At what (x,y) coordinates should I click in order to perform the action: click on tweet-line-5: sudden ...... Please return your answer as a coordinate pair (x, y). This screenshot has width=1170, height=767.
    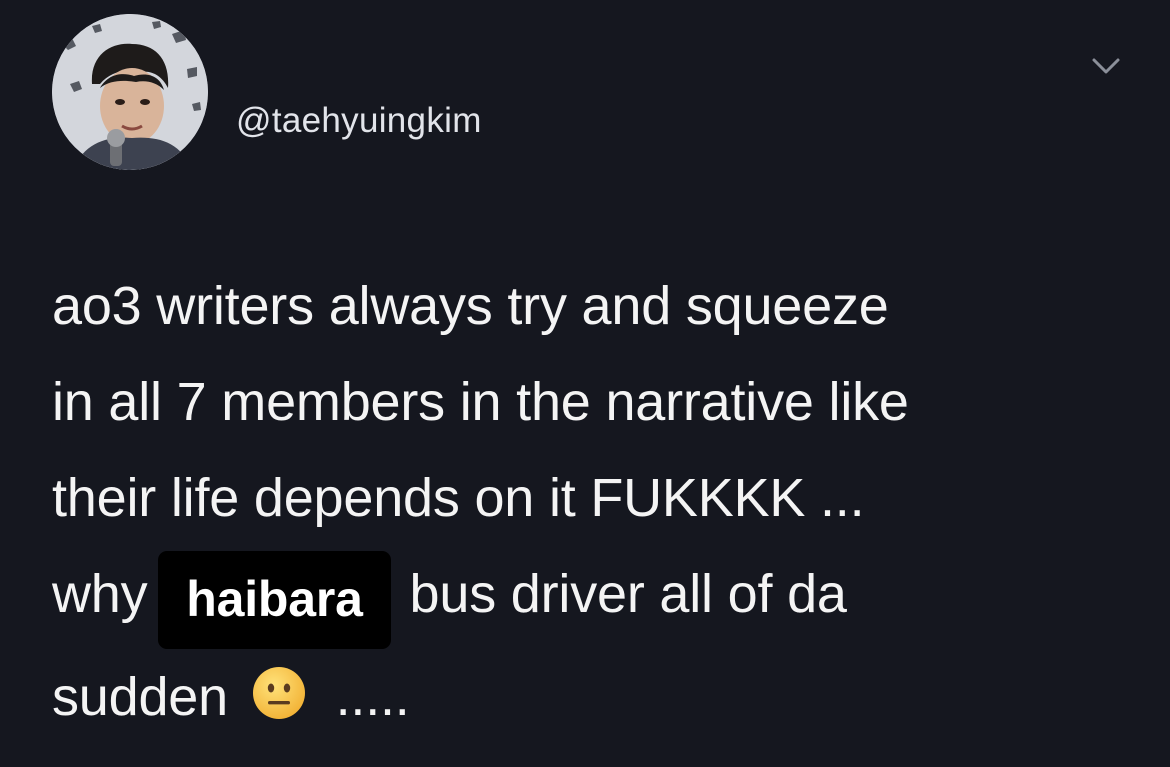
    Looking at the image, I should click on (597, 697).